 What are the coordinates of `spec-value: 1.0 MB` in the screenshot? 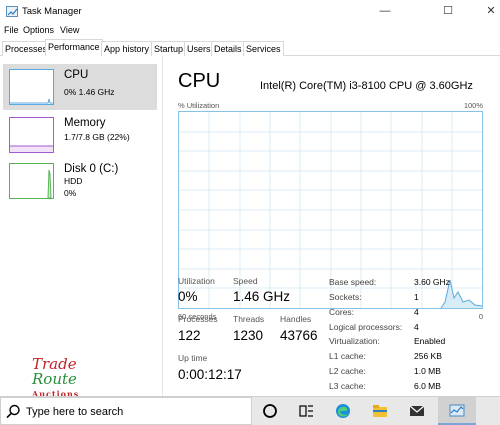 It's located at (427, 371).